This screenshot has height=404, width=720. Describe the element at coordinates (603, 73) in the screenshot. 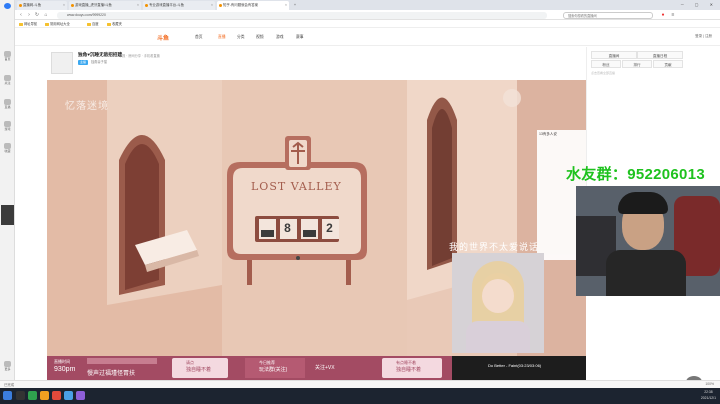

I see `sidebar-note: 点击查看全部直播` at that location.